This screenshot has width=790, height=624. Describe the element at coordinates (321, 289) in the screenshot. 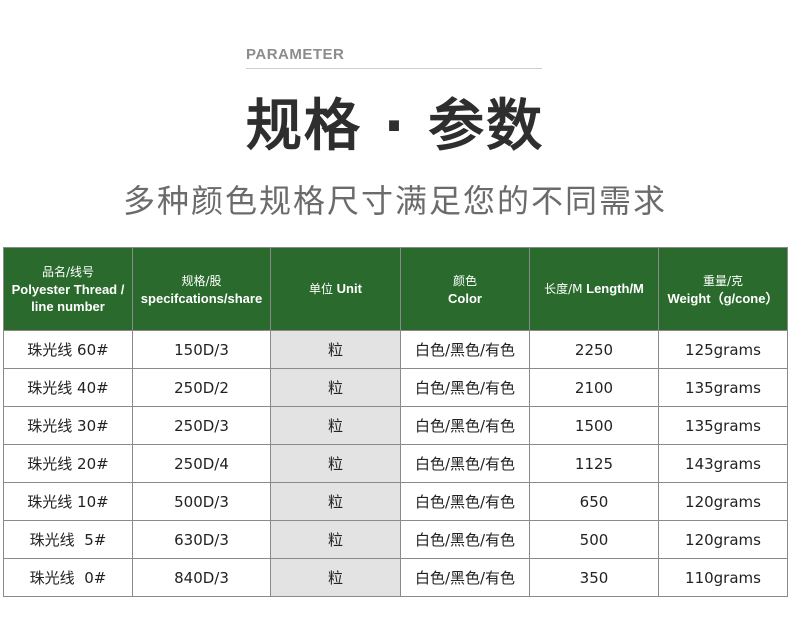

I see `col-header-unit-zh: 单位` at that location.